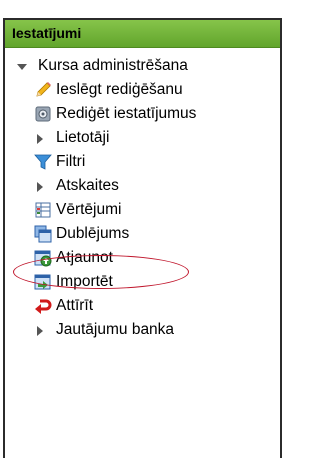 This screenshot has width=320, height=458. I want to click on tree-item-label: Attīrīt, so click(75, 305).